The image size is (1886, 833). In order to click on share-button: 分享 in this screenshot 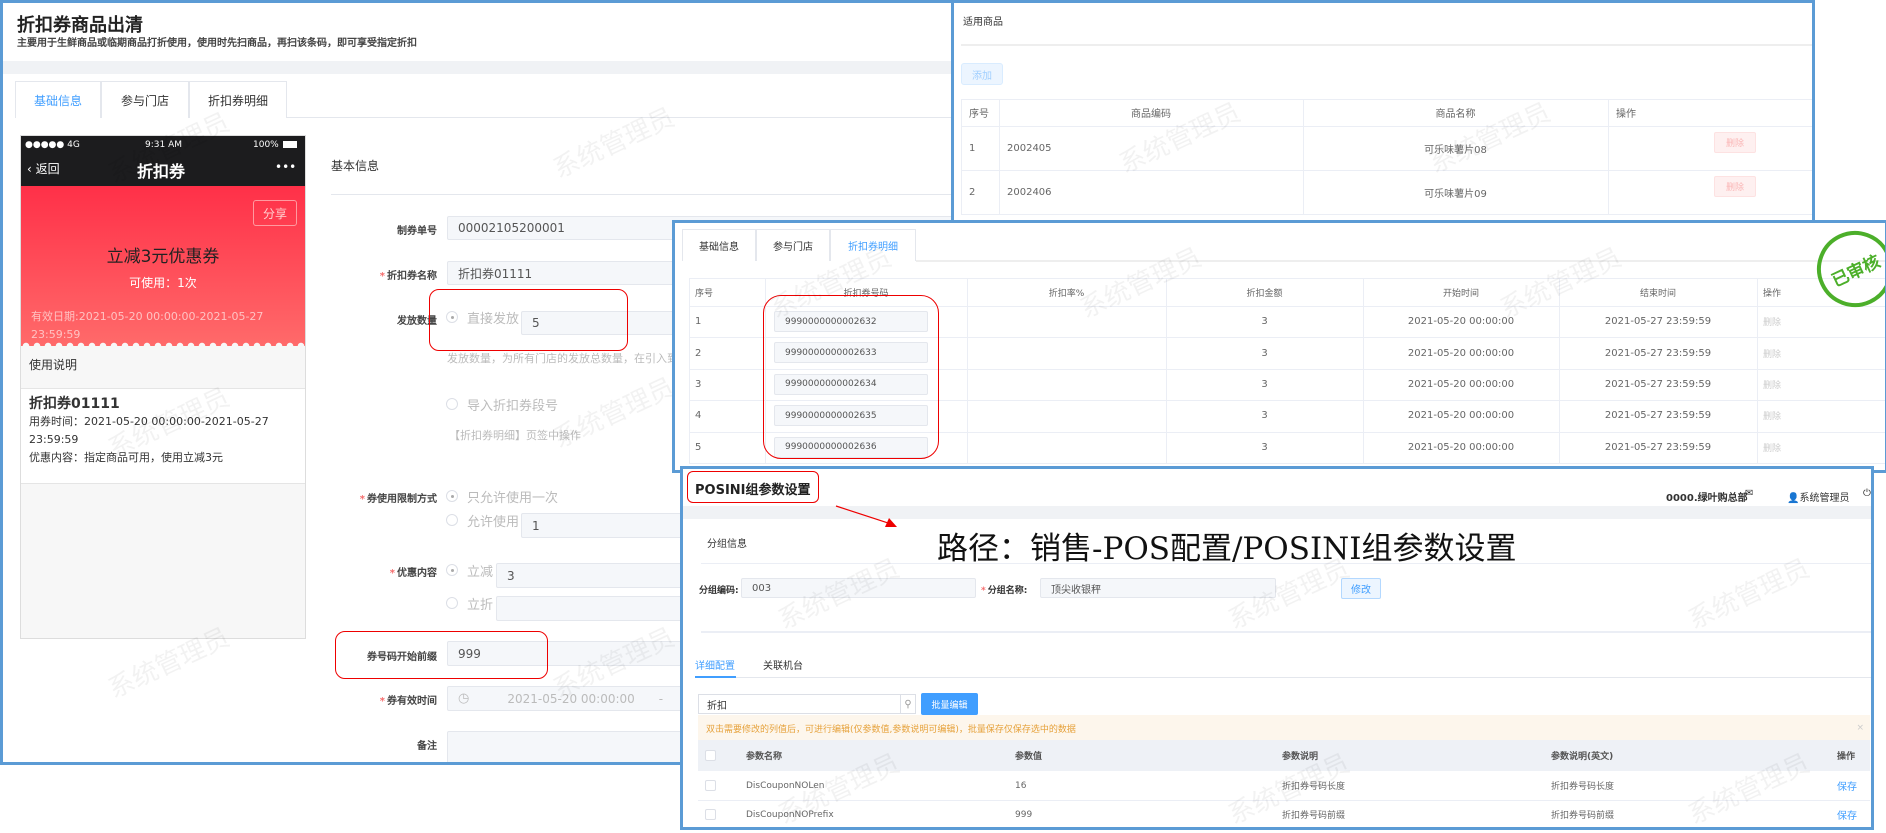, I will do `click(275, 213)`.